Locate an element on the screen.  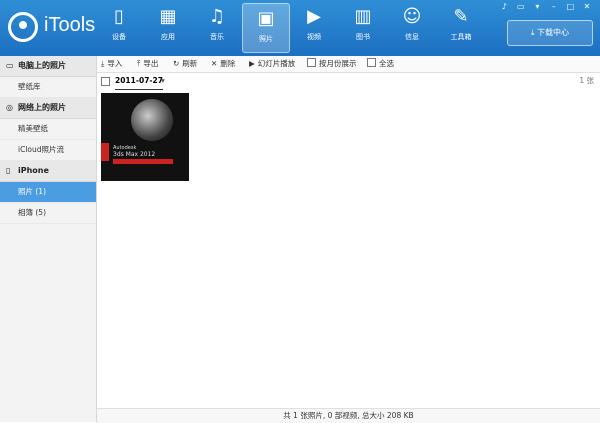
slideshow-button: ▶ 幻灯片播放 is located at coordinates (272, 64).